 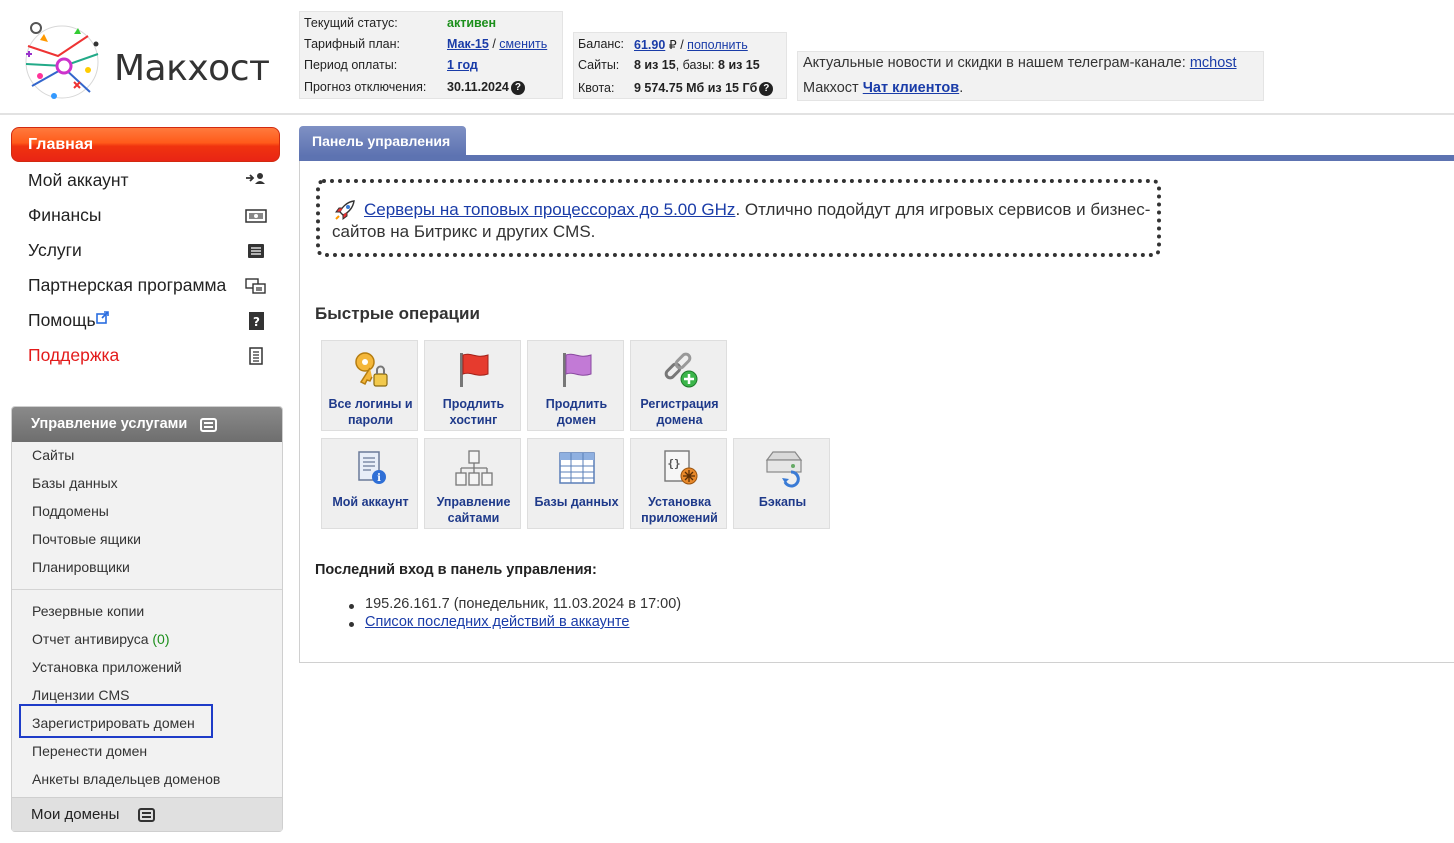 I want to click on db-value: 8 из 15, so click(x=739, y=65).